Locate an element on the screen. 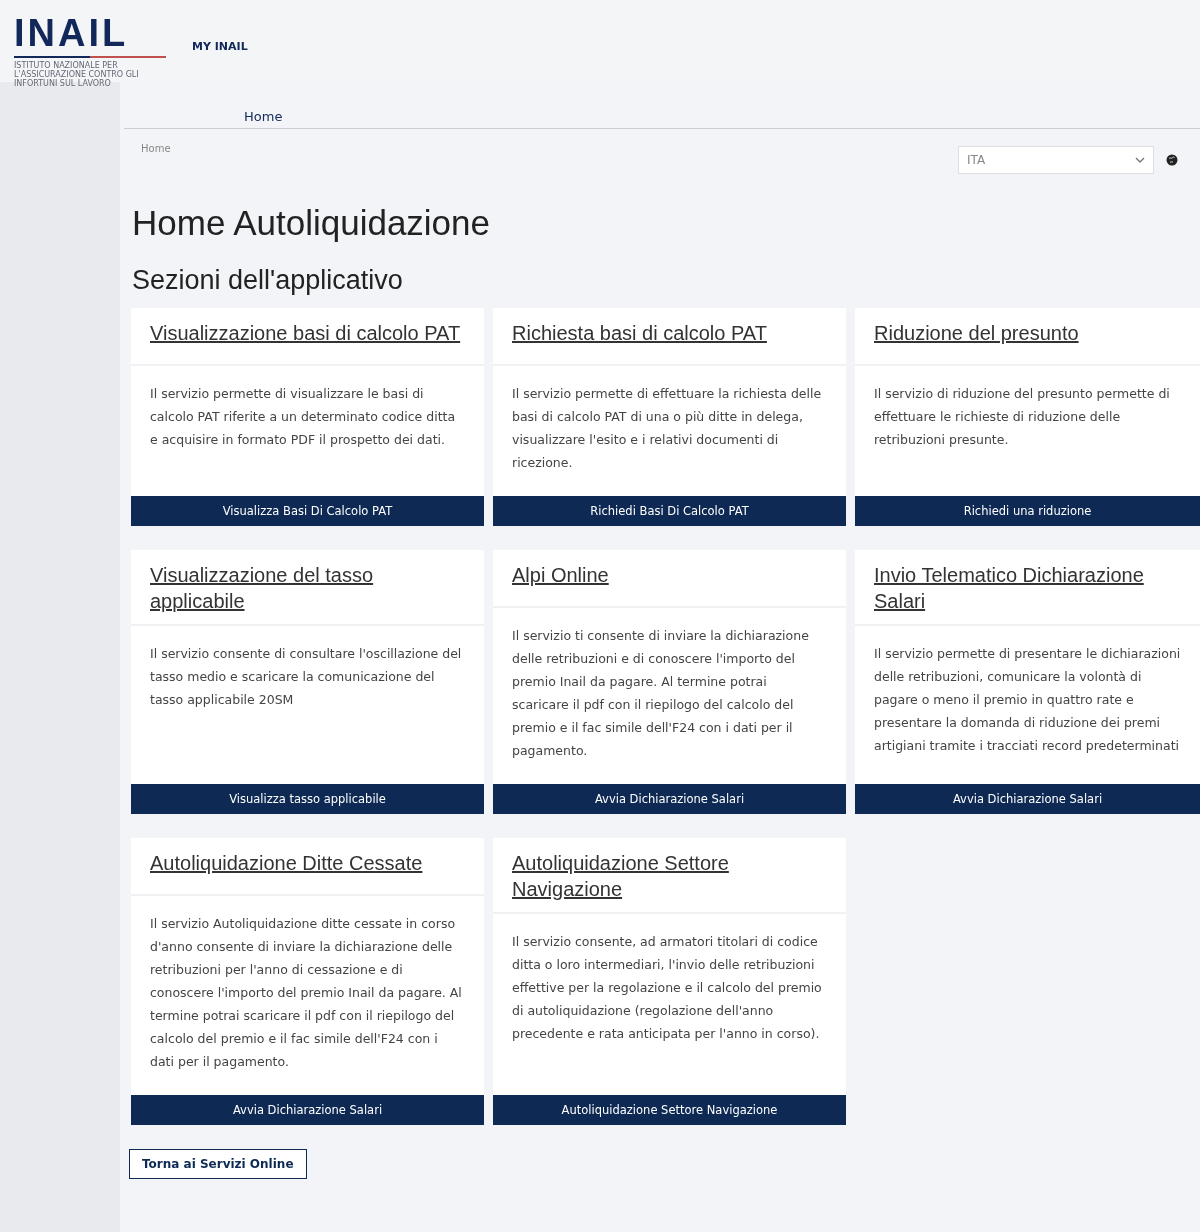 Image resolution: width=1200 pixels, height=1232 pixels. globe-icon is located at coordinates (1172, 160).